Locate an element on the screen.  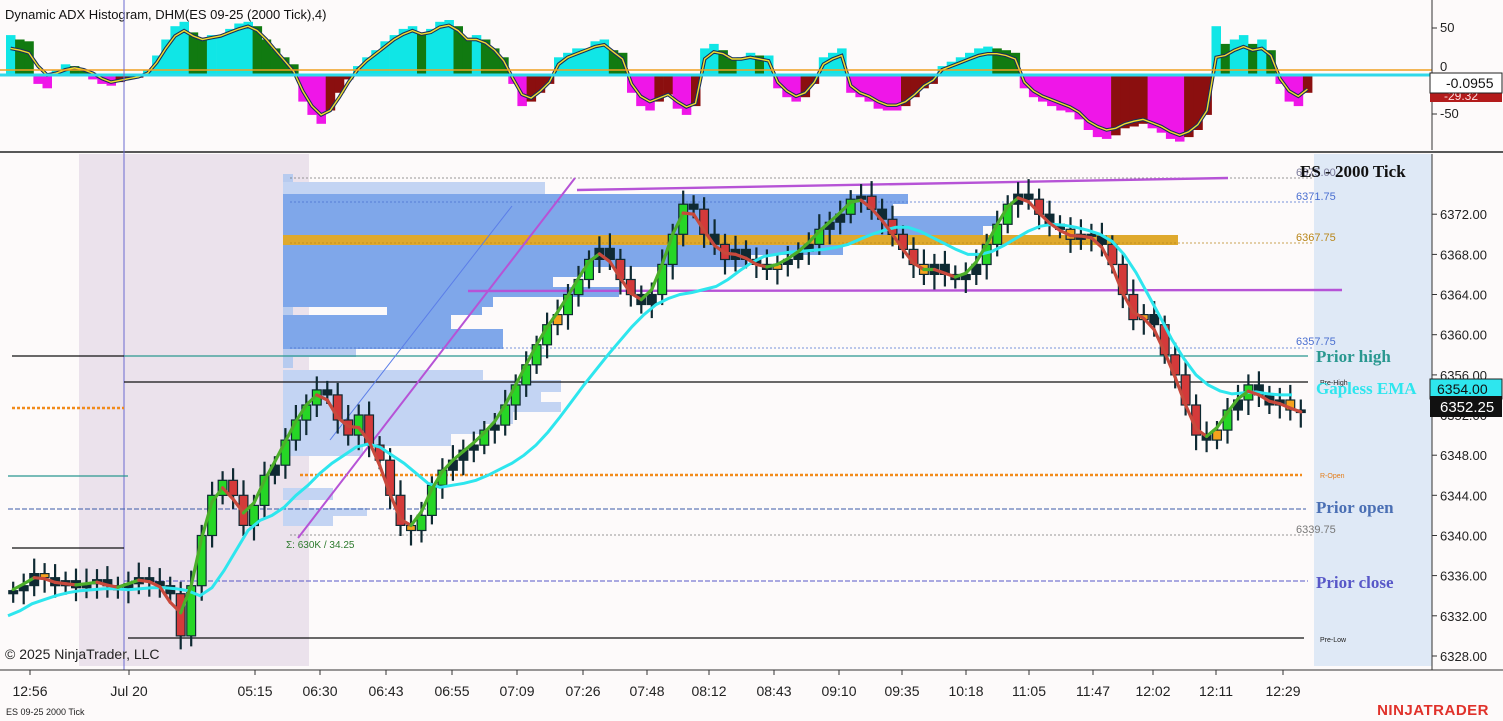
chart-title: ES - 2000 Tick is located at coordinates (1353, 171).